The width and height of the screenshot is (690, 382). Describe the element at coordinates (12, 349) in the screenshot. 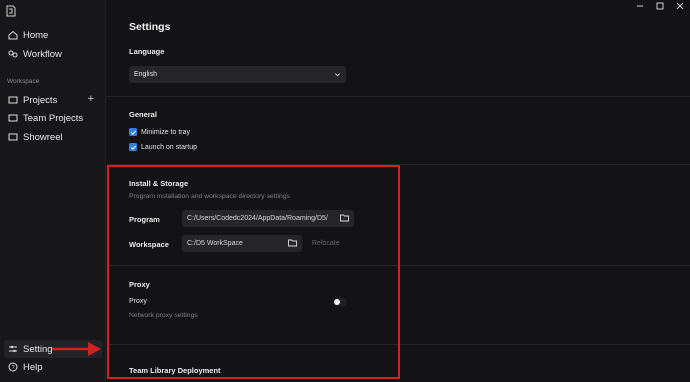

I see `sliders-icon` at that location.